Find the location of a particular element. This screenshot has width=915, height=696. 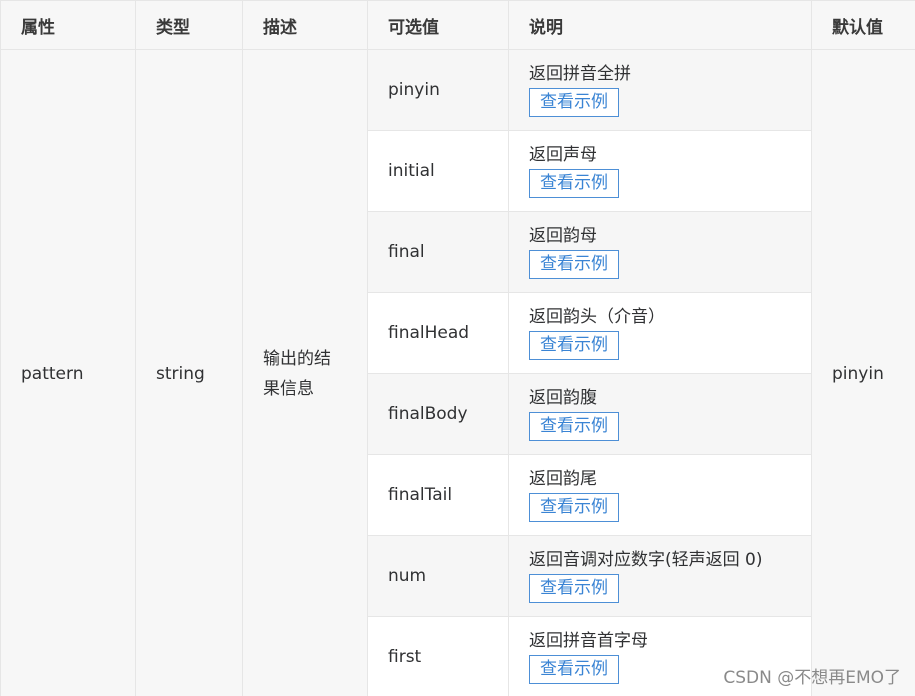

option-note: 返回声母 查看示例 is located at coordinates (660, 171).